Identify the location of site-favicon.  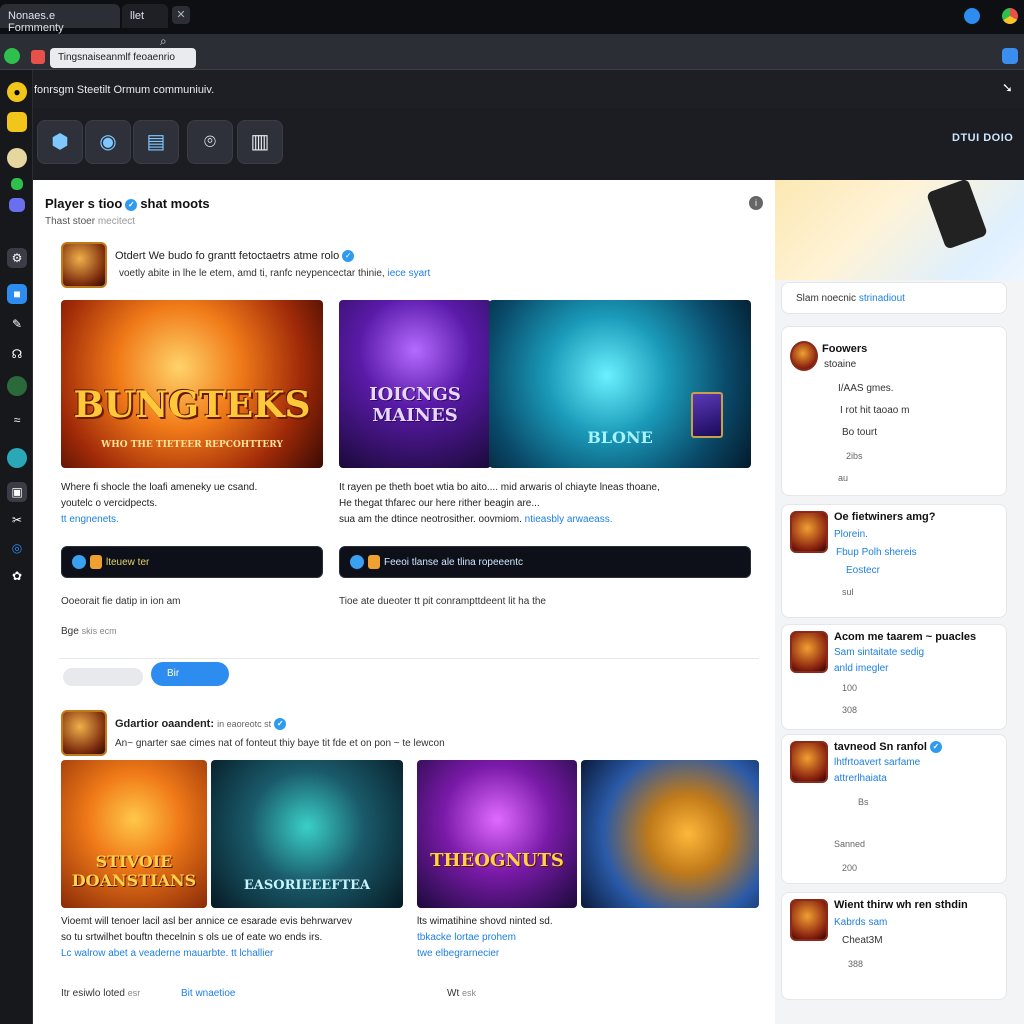
(12, 56).